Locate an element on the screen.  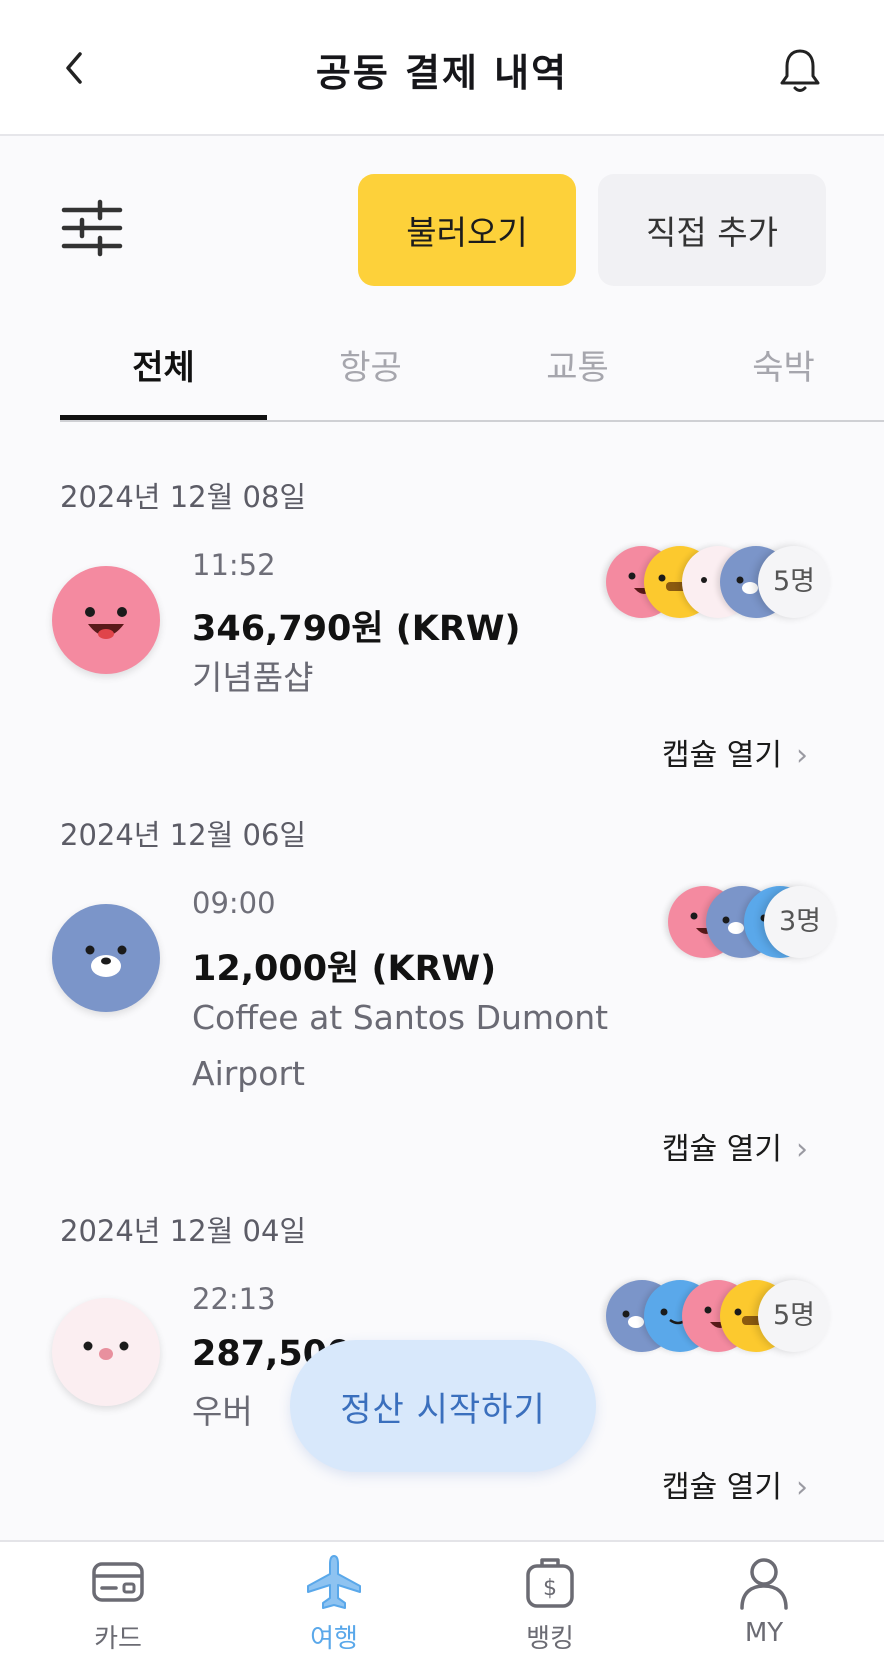
tab-transport: 교통 is located at coordinates (577, 364).